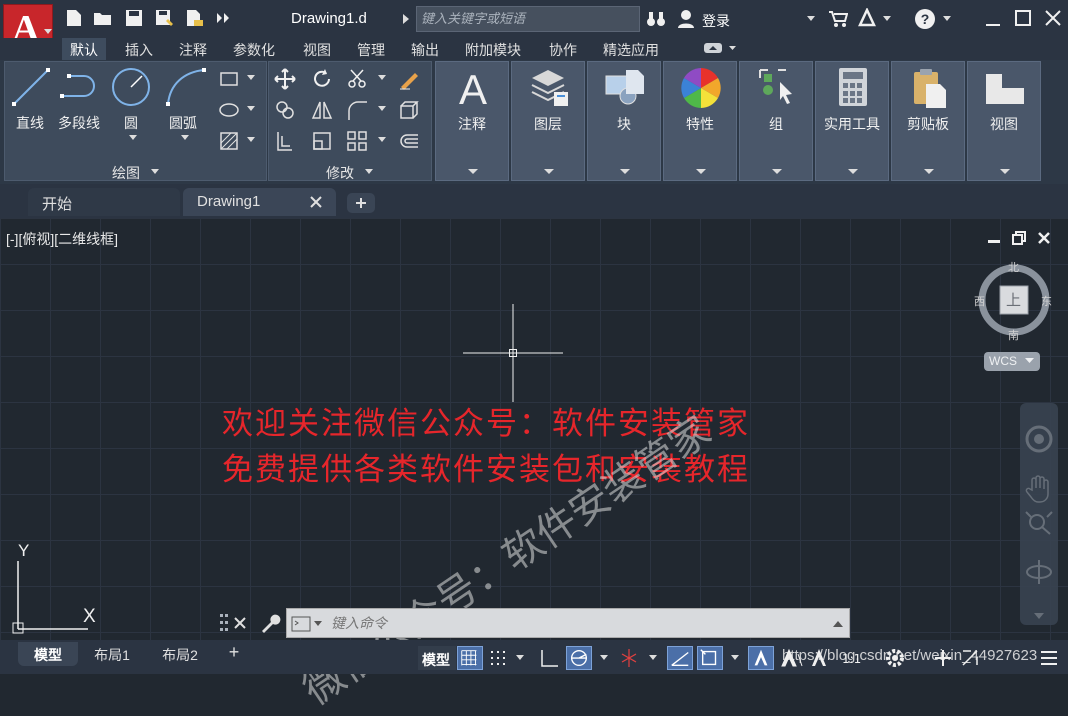 The height and width of the screenshot is (716, 1068). Describe the element at coordinates (409, 79) in the screenshot. I see `erase-tool-icon` at that location.